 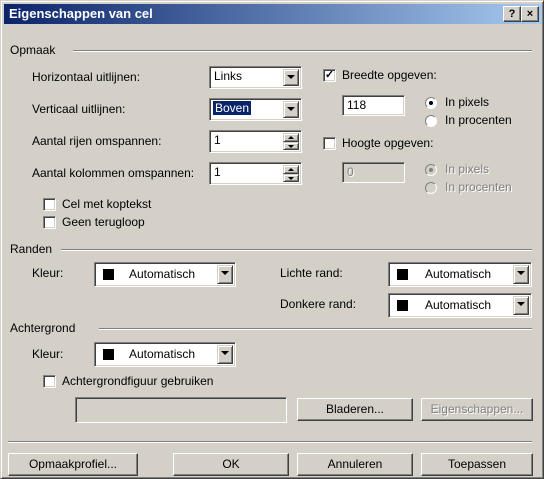 I want to click on dialog-title: Eigenschappen van cel, so click(x=81, y=13).